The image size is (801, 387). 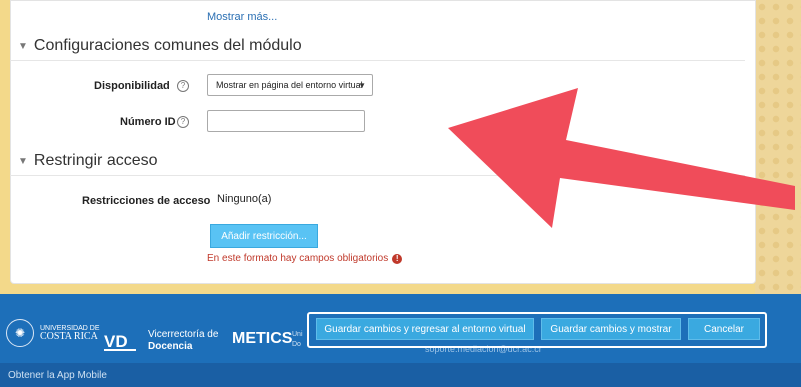 What do you see at coordinates (170, 346) in the screenshot?
I see `vice-line2: Docencia` at bounding box center [170, 346].